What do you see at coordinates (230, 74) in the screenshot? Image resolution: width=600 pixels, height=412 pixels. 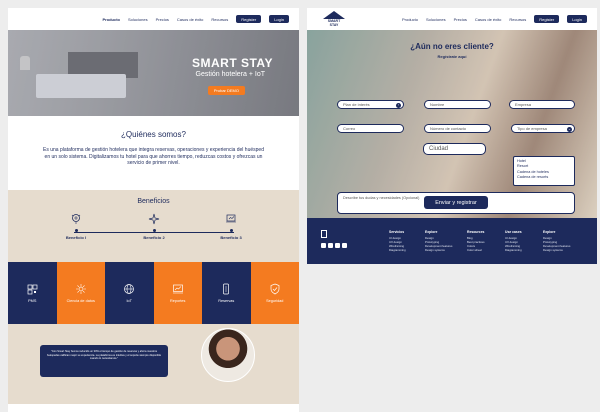 I see `hero-subtitle: Gestión hotelera + IoT` at bounding box center [230, 74].